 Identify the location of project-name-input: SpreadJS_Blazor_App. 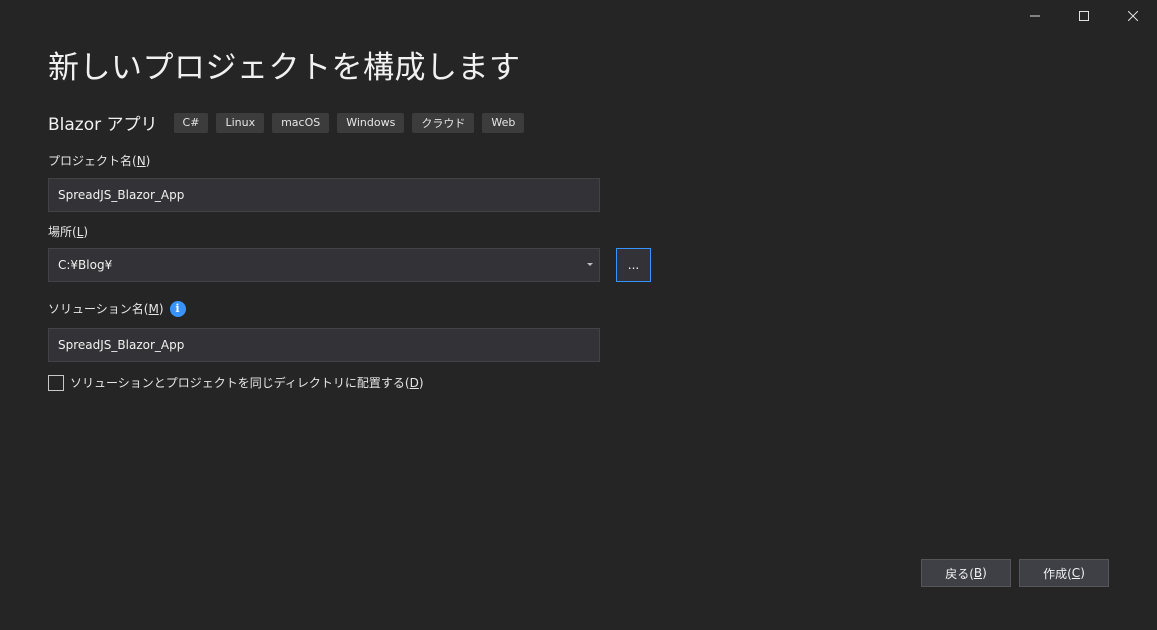
(324, 195).